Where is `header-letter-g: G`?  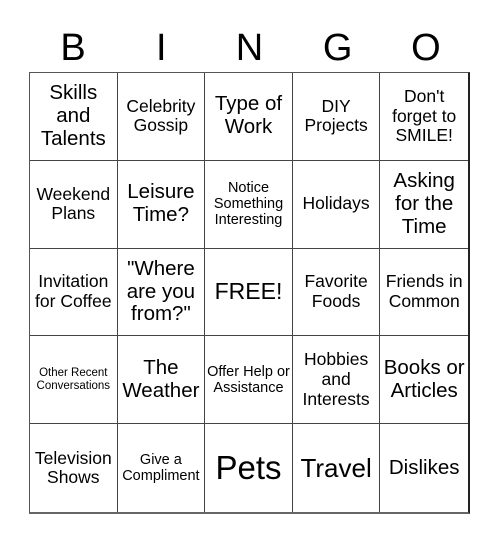 header-letter-g: G is located at coordinates (337, 48).